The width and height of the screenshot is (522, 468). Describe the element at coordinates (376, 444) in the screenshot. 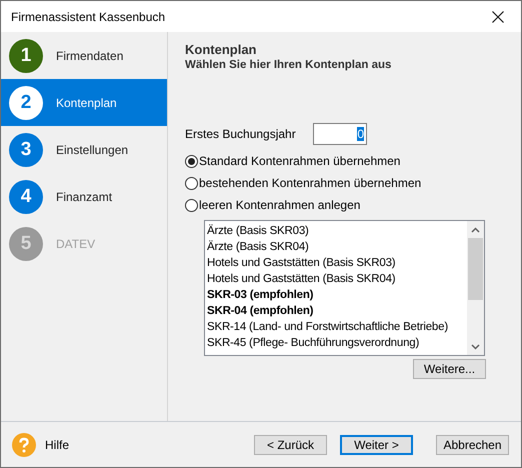

I see `dialog-button: Weiter >` at that location.